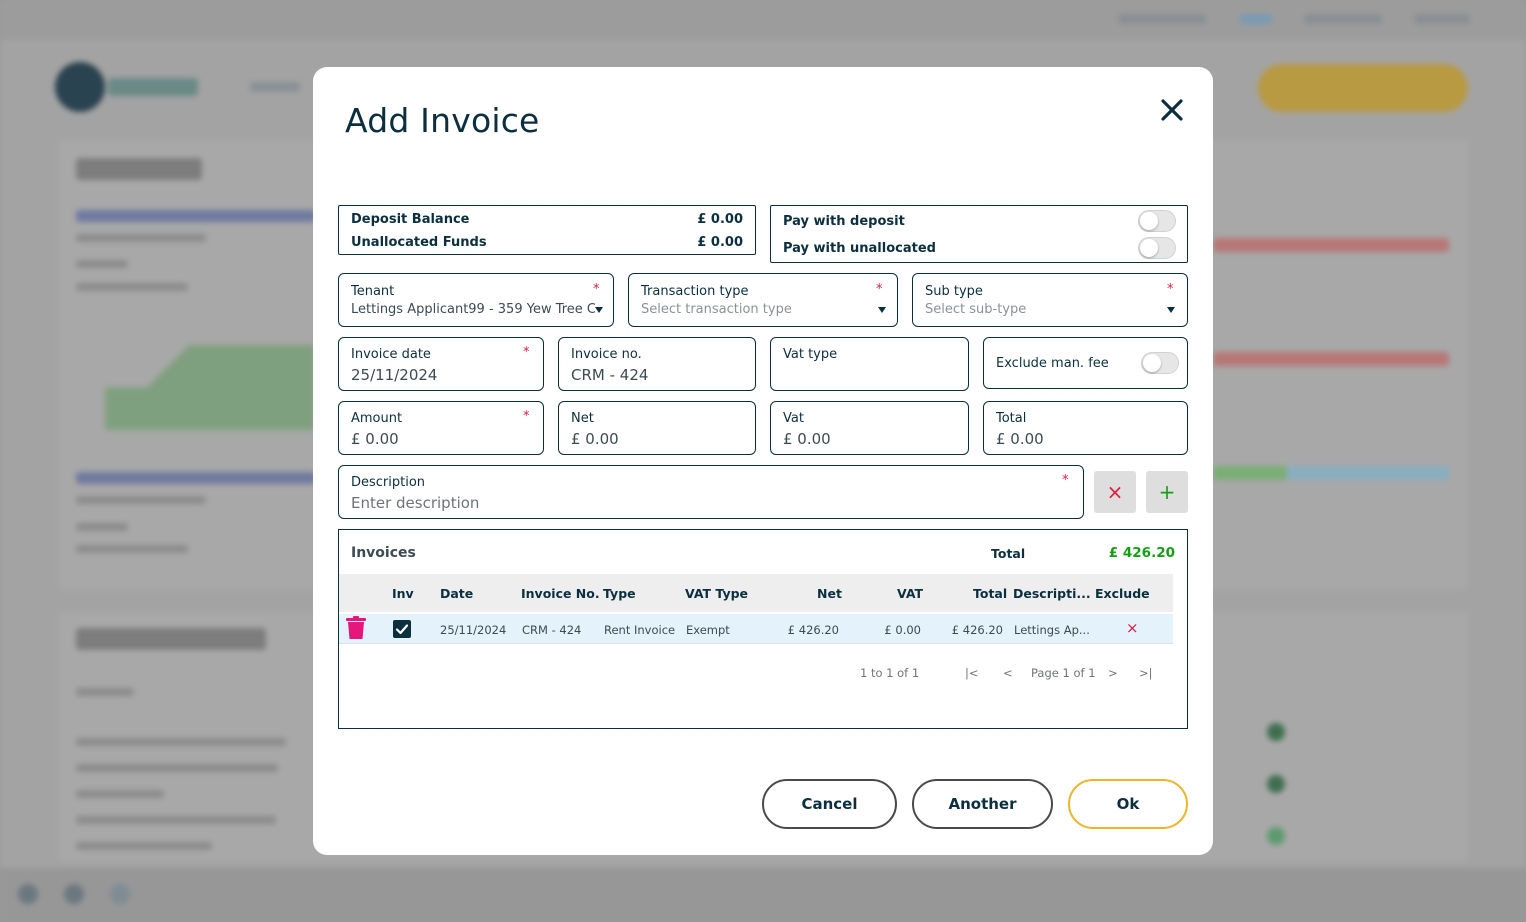 This screenshot has height=922, width=1526. What do you see at coordinates (1132, 628) in the screenshot?
I see `exclude-icon: ×` at bounding box center [1132, 628].